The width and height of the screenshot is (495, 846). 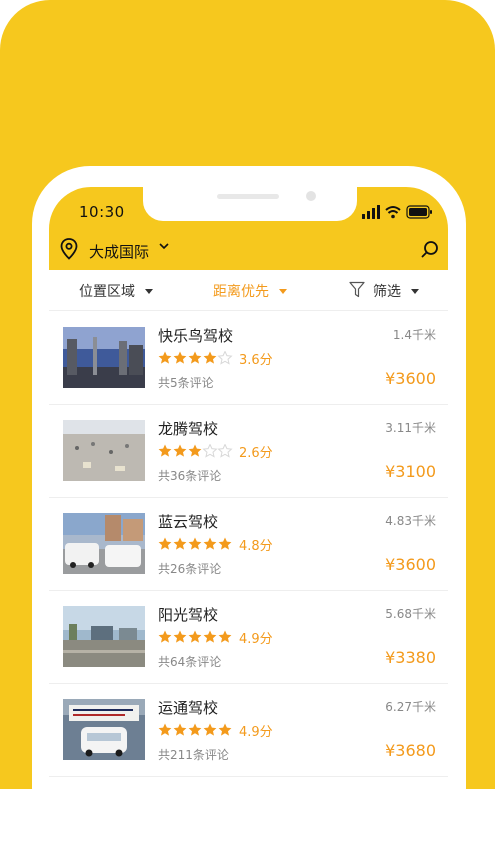 I want to click on school-name: 阳光驾校, so click(x=188, y=615).